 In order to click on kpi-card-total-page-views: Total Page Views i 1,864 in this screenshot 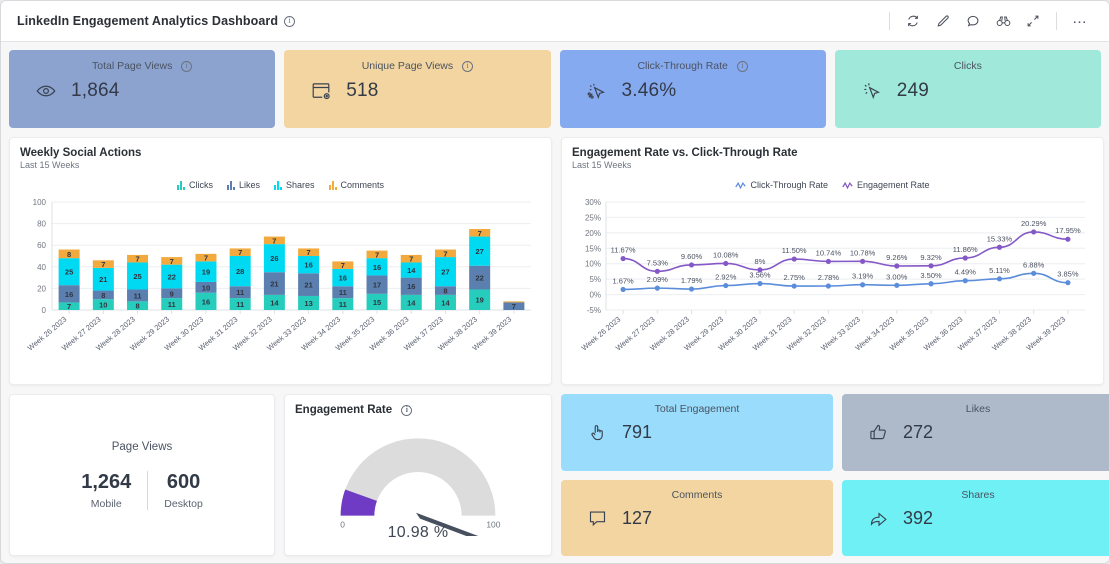, I will do `click(142, 89)`.